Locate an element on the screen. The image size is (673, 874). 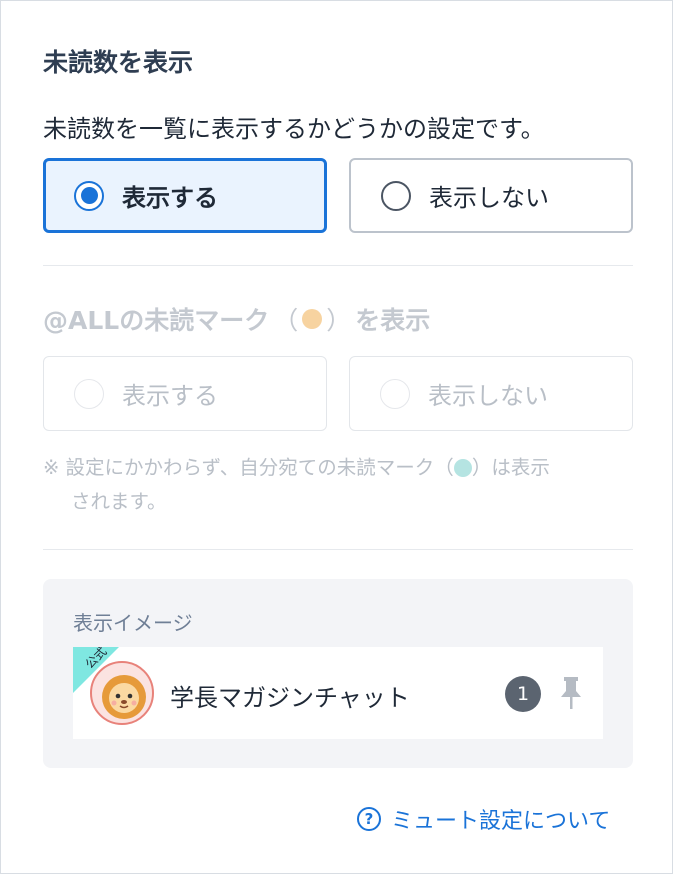
all-mark-show-option: 表示する is located at coordinates (185, 393).